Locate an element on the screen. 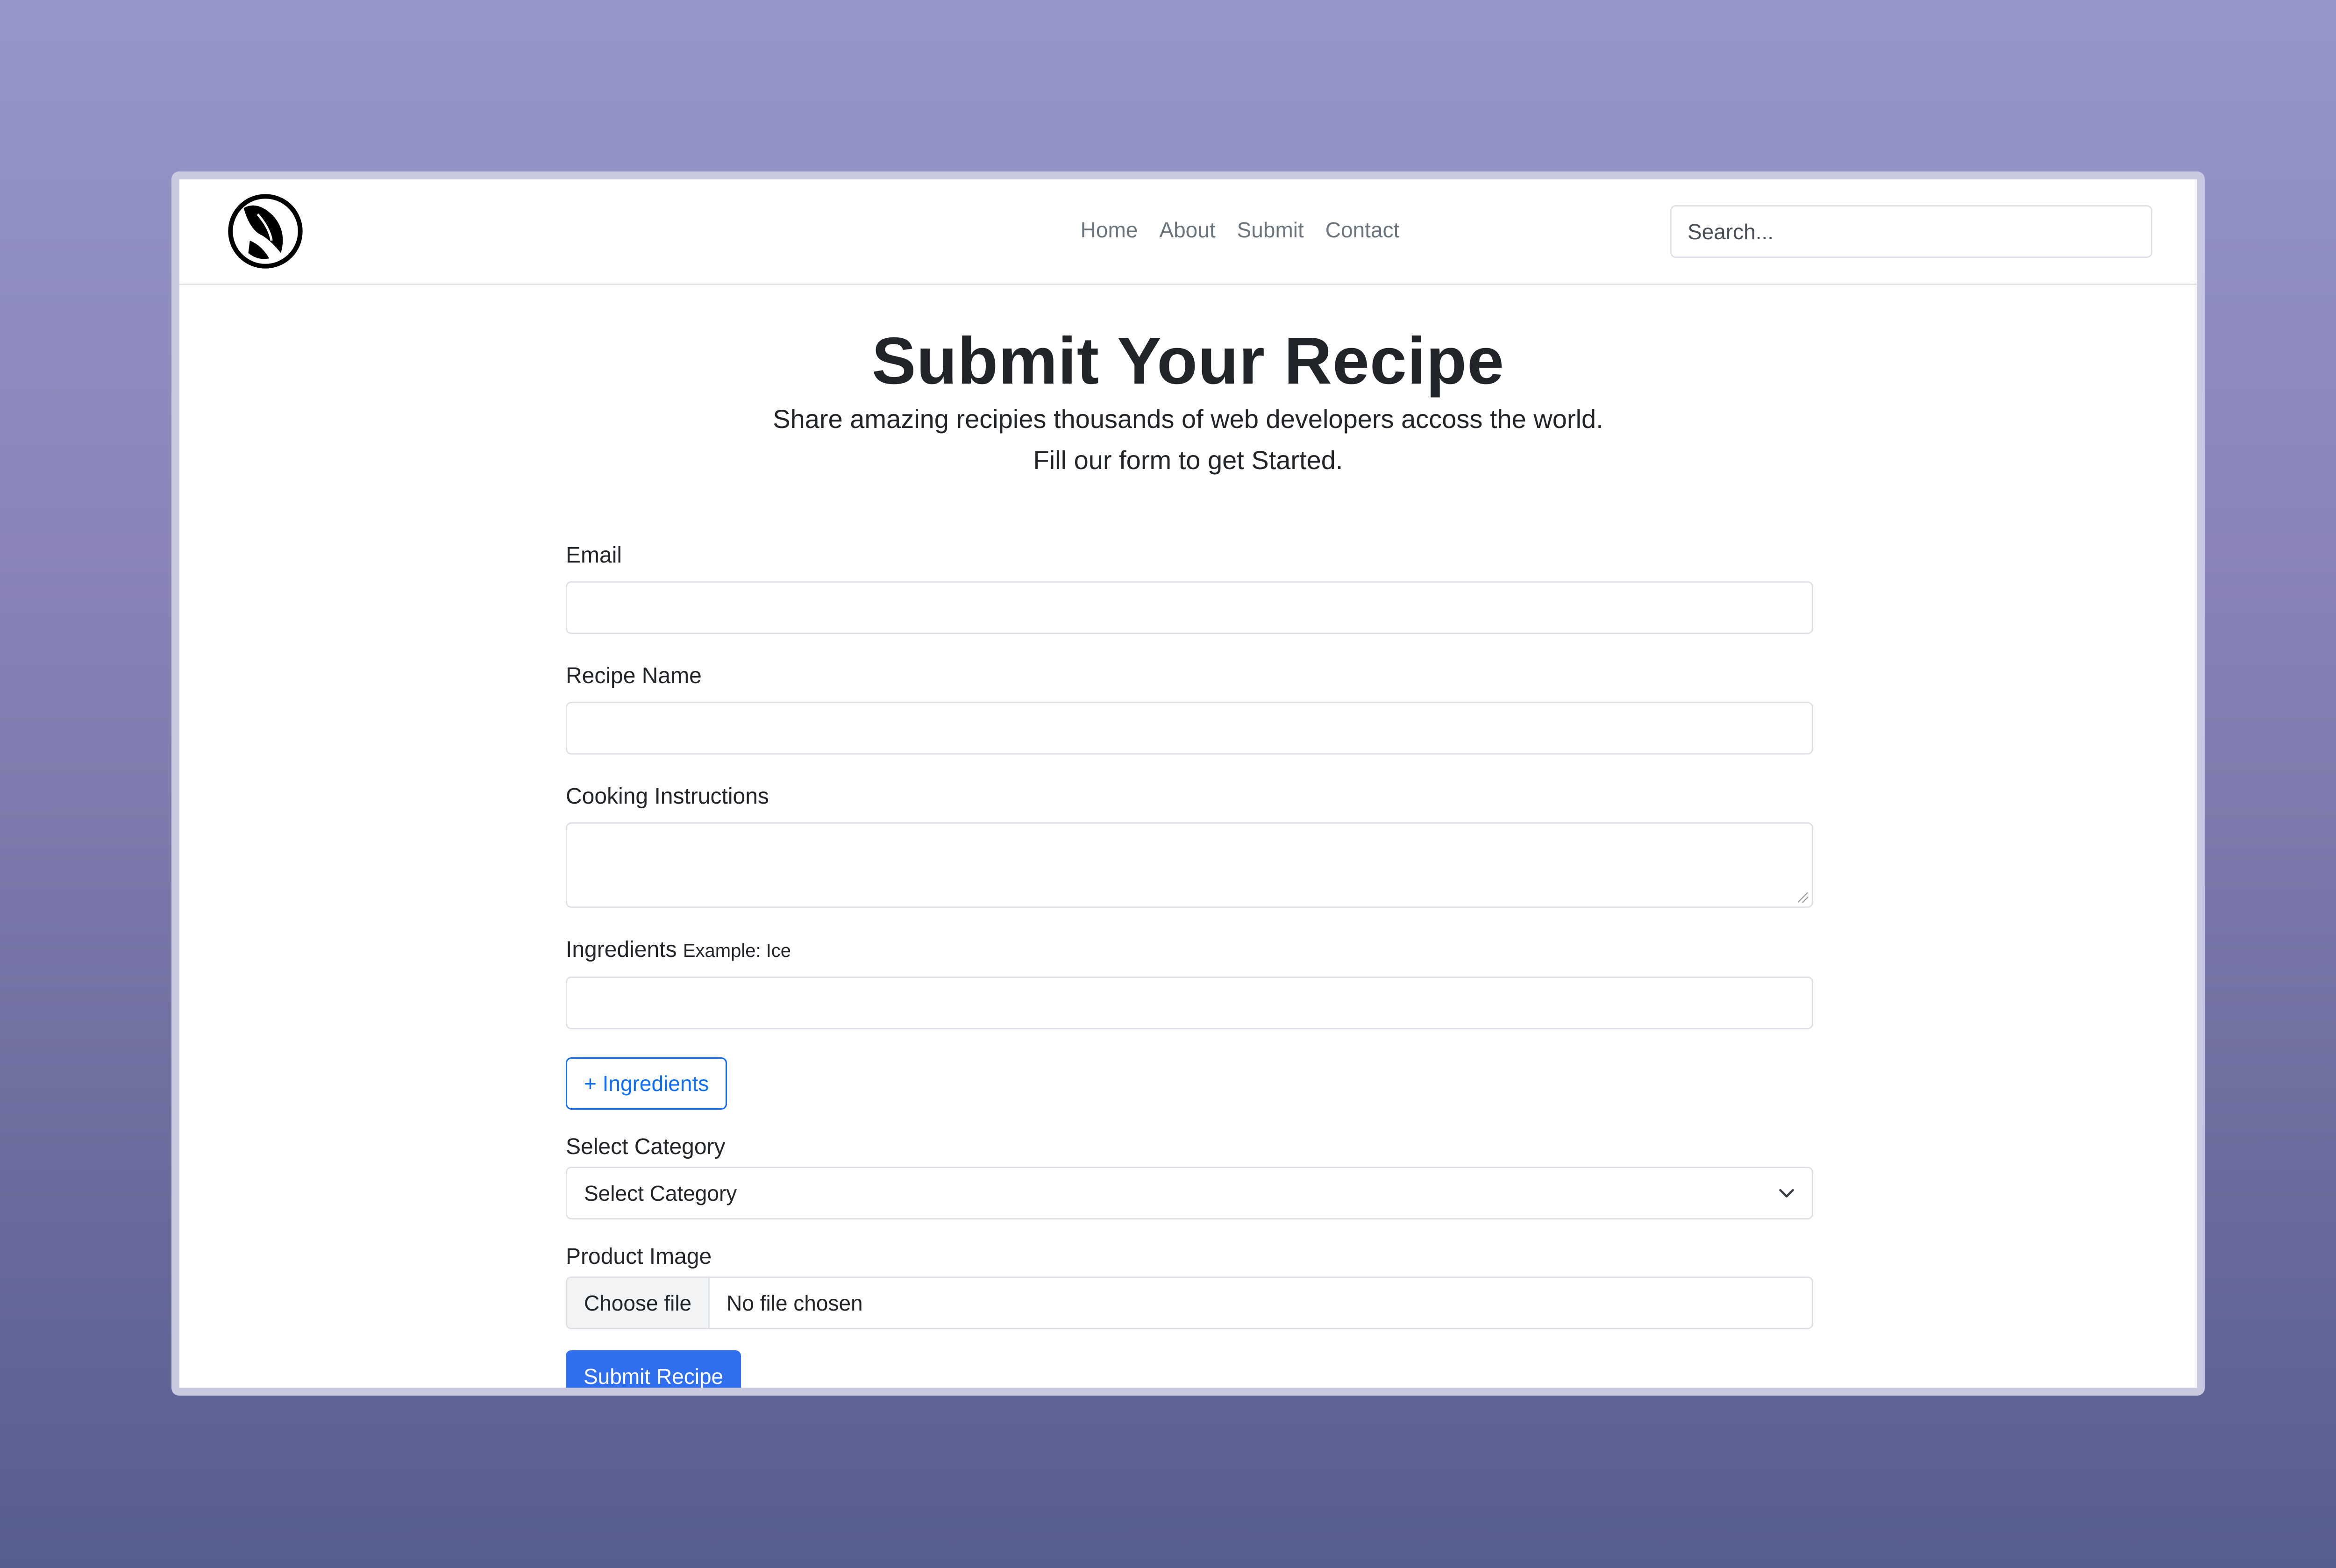  category-group: Select Category Select Category is located at coordinates (1189, 1176).